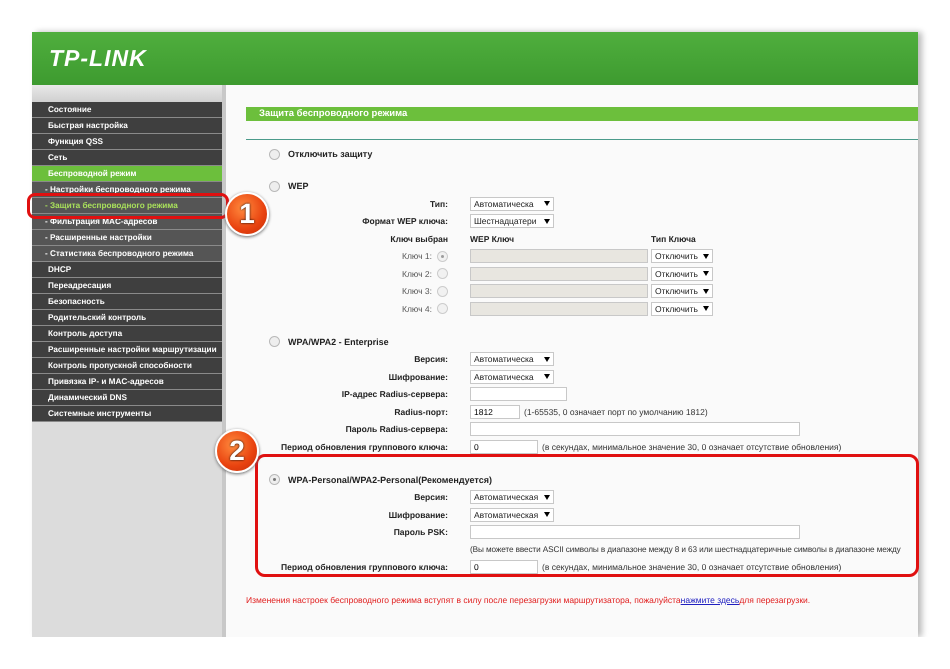 The width and height of the screenshot is (950, 669). What do you see at coordinates (298, 186) in the screenshot?
I see `option-label: WEP` at bounding box center [298, 186].